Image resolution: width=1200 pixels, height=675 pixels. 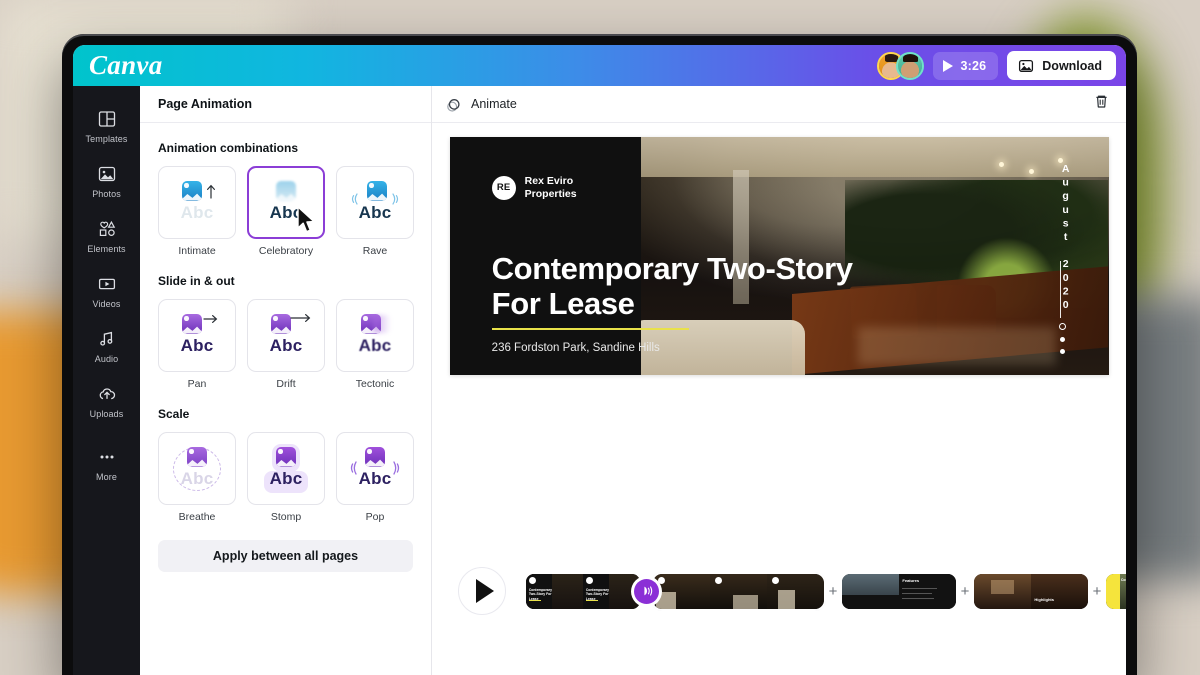 What do you see at coordinates (106, 414) in the screenshot?
I see `sidebar-item-label: Uploads` at bounding box center [106, 414].